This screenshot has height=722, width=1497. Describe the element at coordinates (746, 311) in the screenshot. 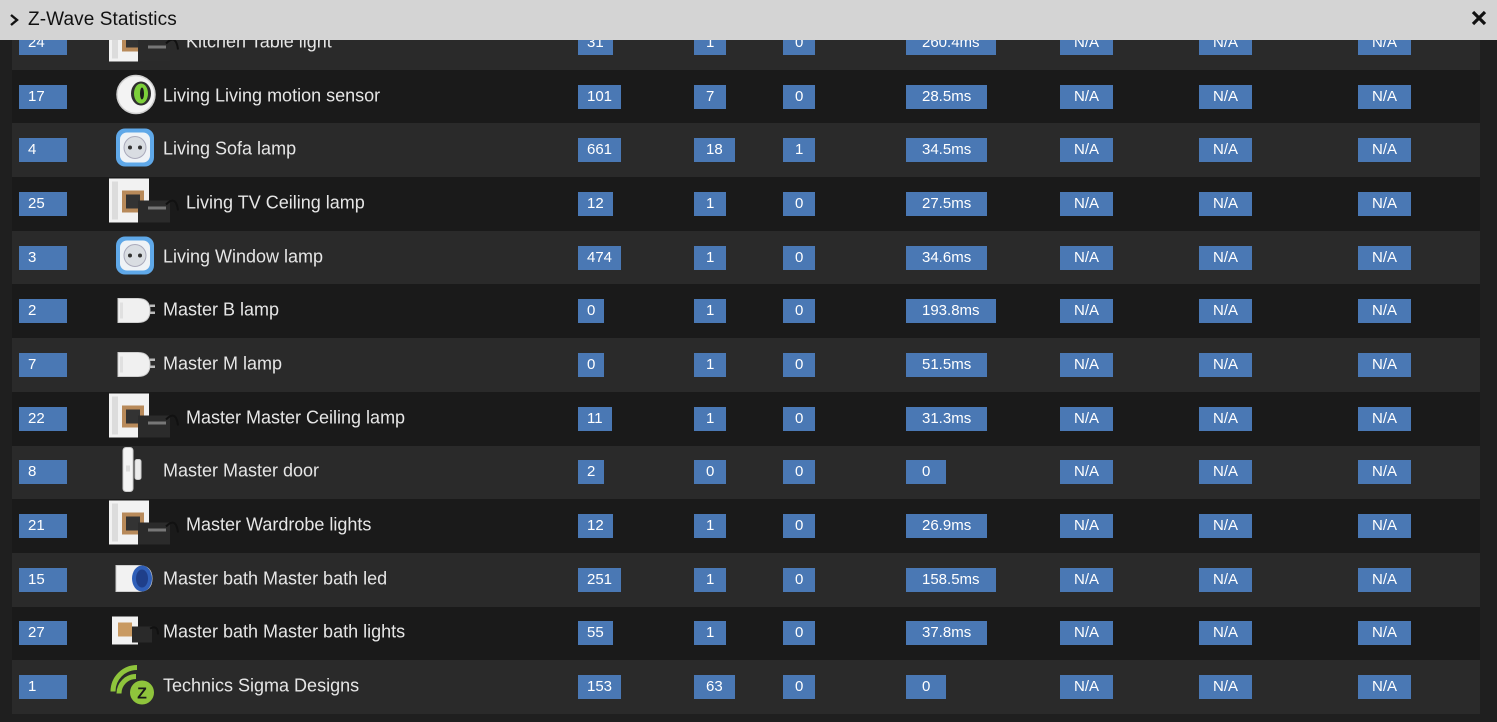

I see `table-row: 2 Master B lamp 0 1 0 193.8ms N/A N/A N/A` at that location.